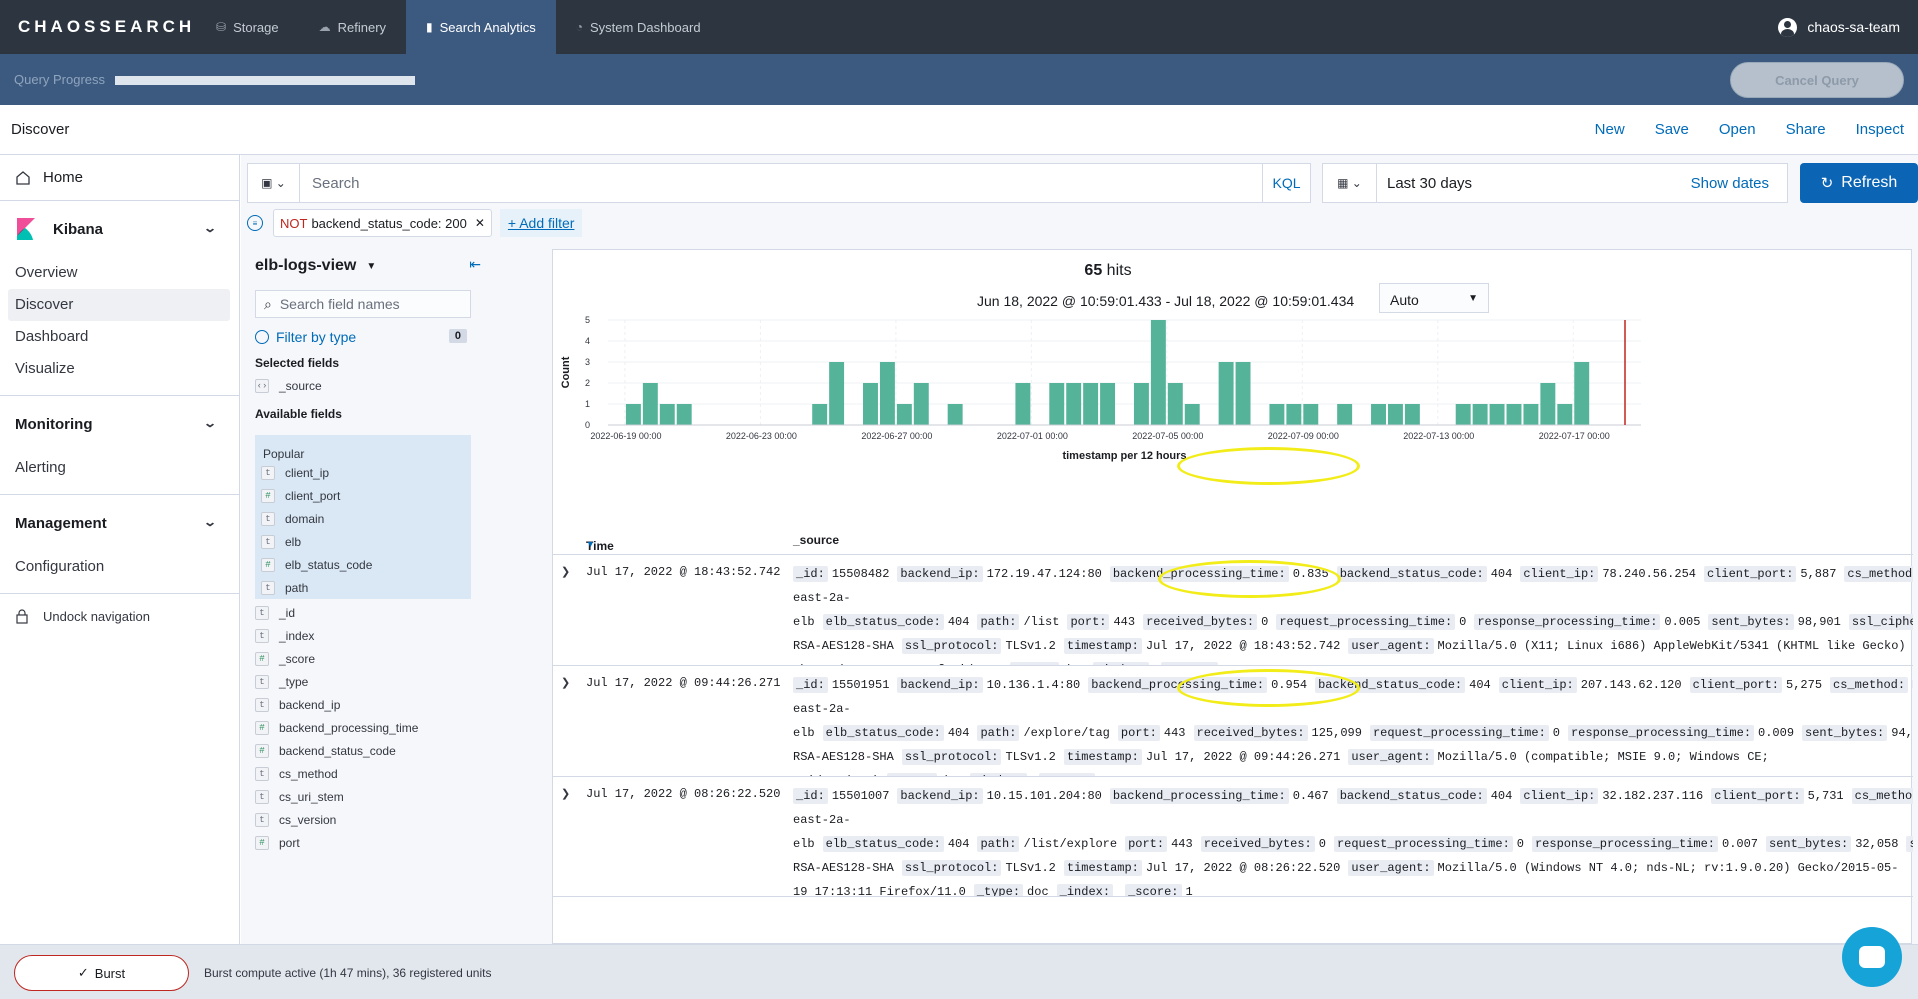 The image size is (1918, 999). I want to click on field-item: t backend_ip, so click(359, 704).